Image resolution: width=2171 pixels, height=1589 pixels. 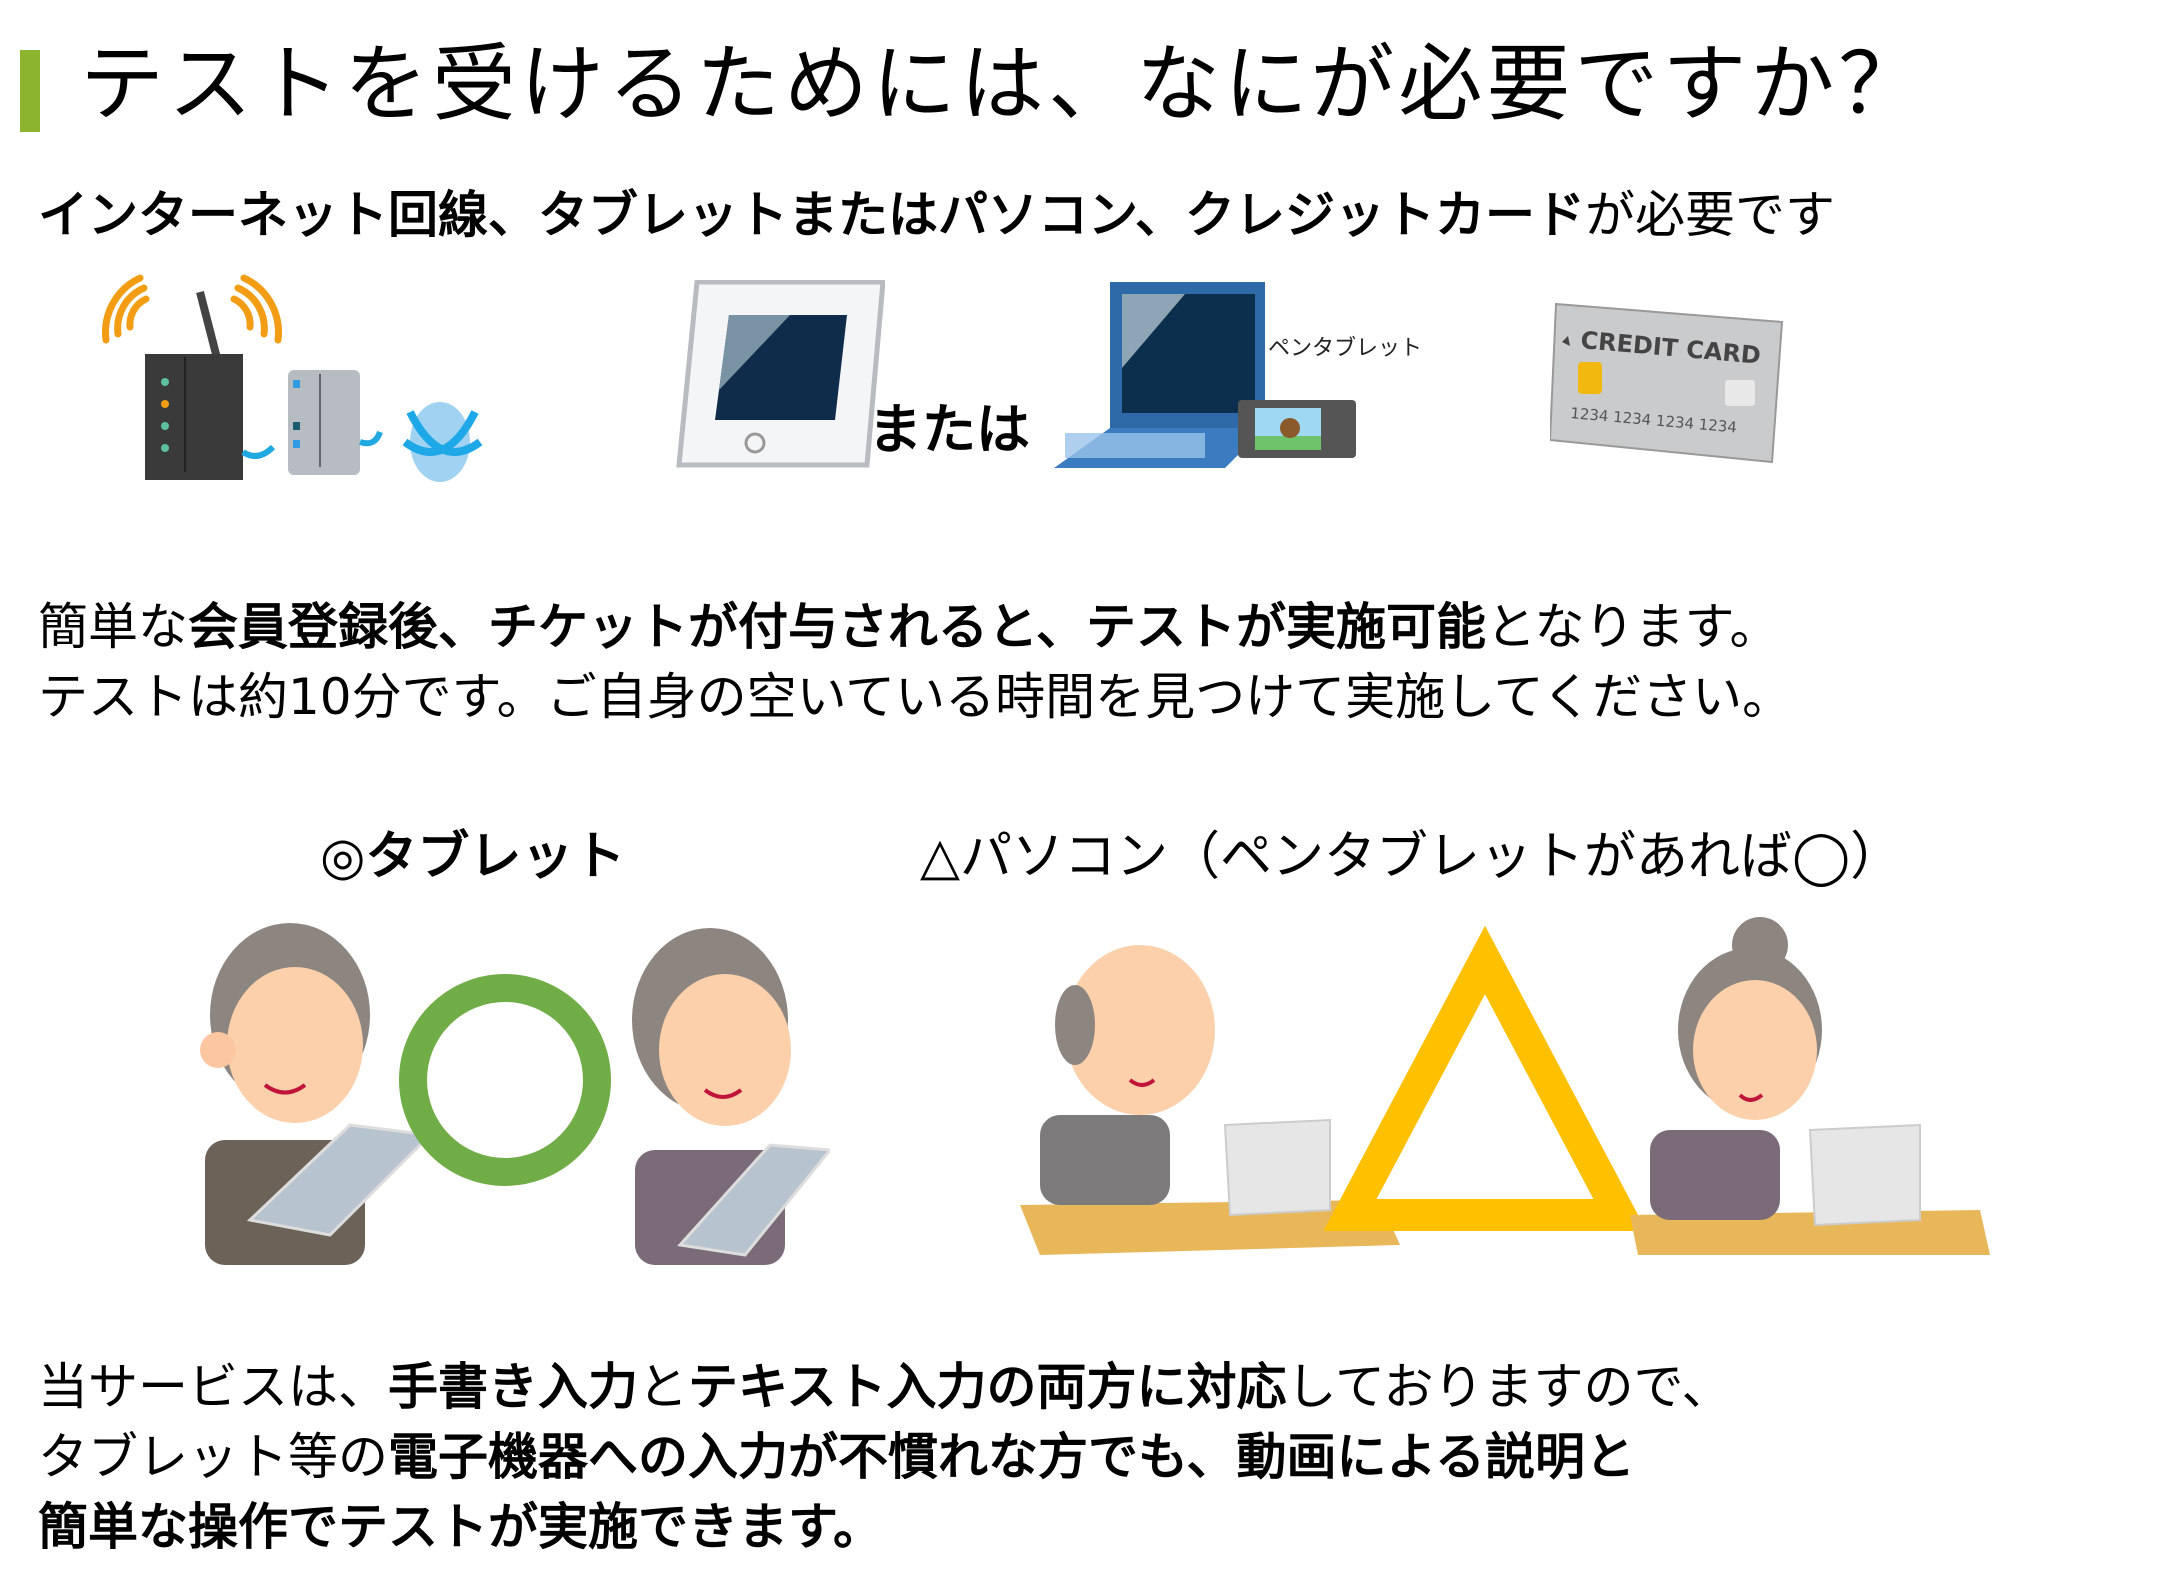 I want to click on tablet-users-illustration, so click(x=515, y=1094).